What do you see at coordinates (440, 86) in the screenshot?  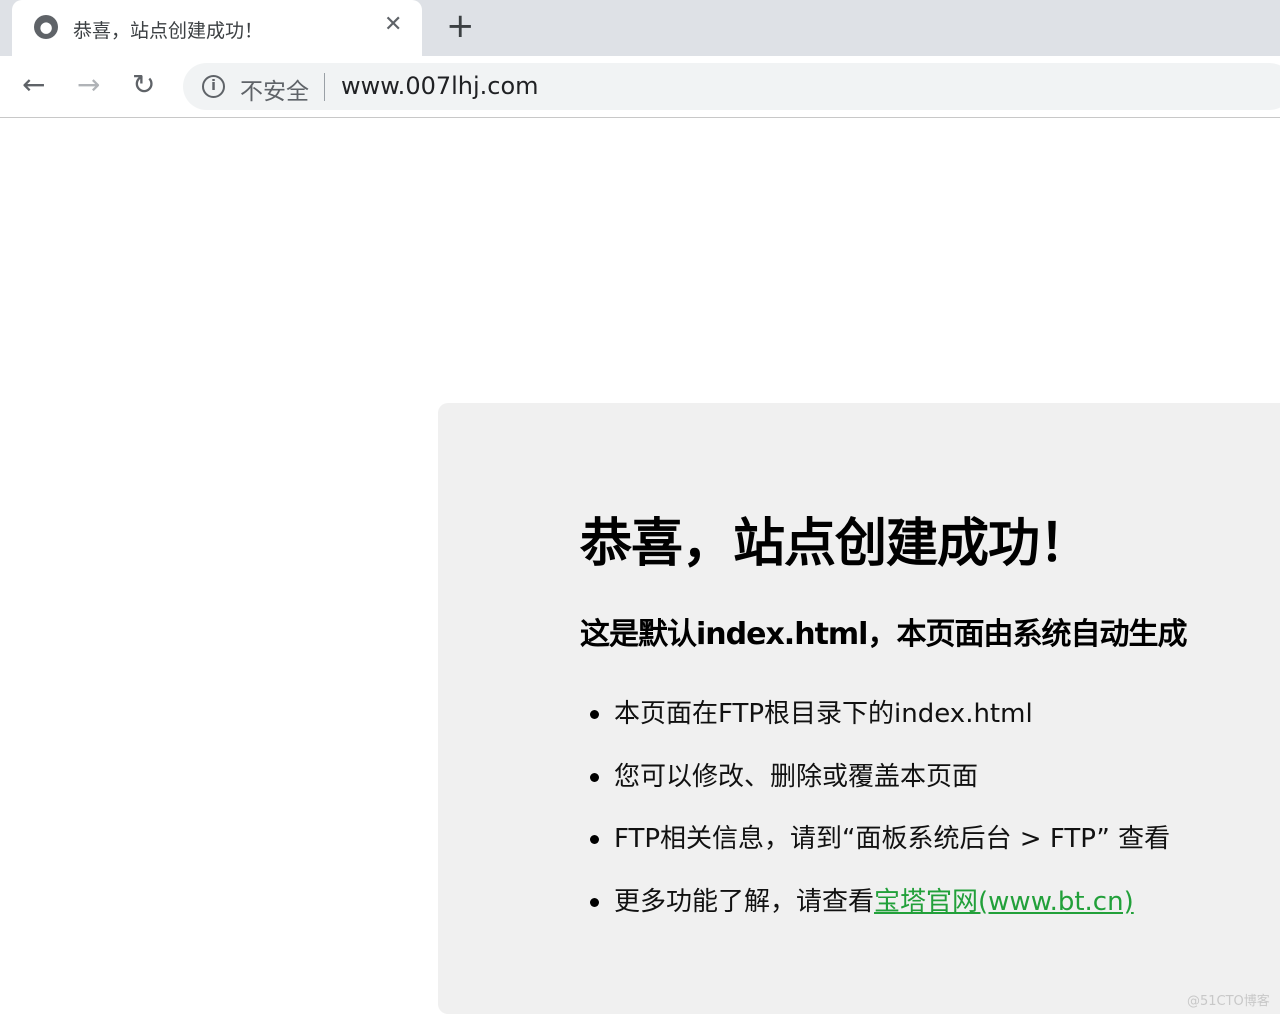 I see `url-text: www.007lhj.com` at bounding box center [440, 86].